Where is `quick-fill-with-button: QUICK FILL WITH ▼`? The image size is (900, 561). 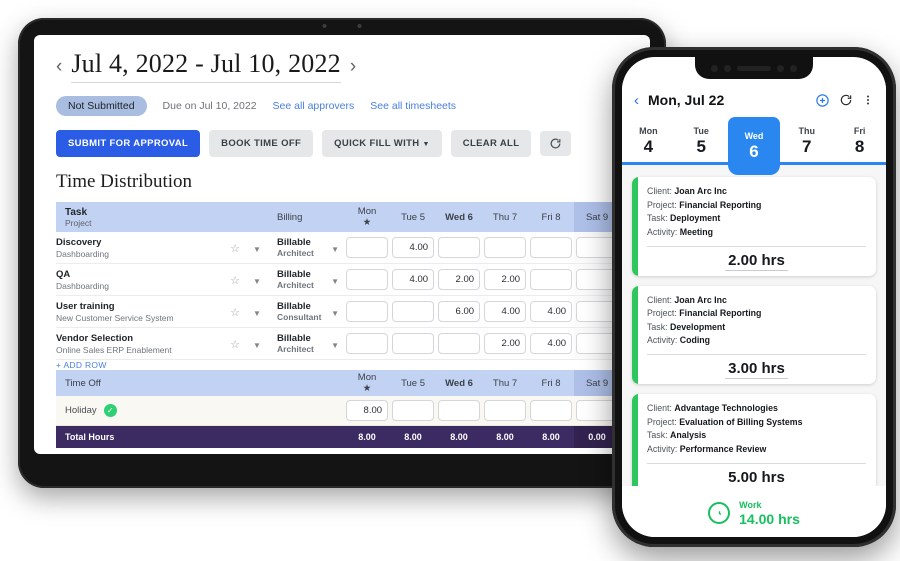
quick-fill-with-button: QUICK FILL WITH ▼ is located at coordinates (382, 143).